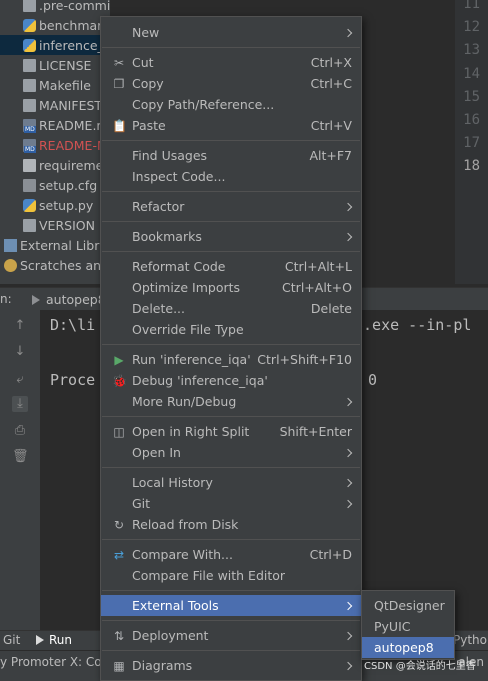 Image resolution: width=488 pixels, height=681 pixels. What do you see at coordinates (170, 155) in the screenshot?
I see `menu-item-label: Find Usages` at bounding box center [170, 155].